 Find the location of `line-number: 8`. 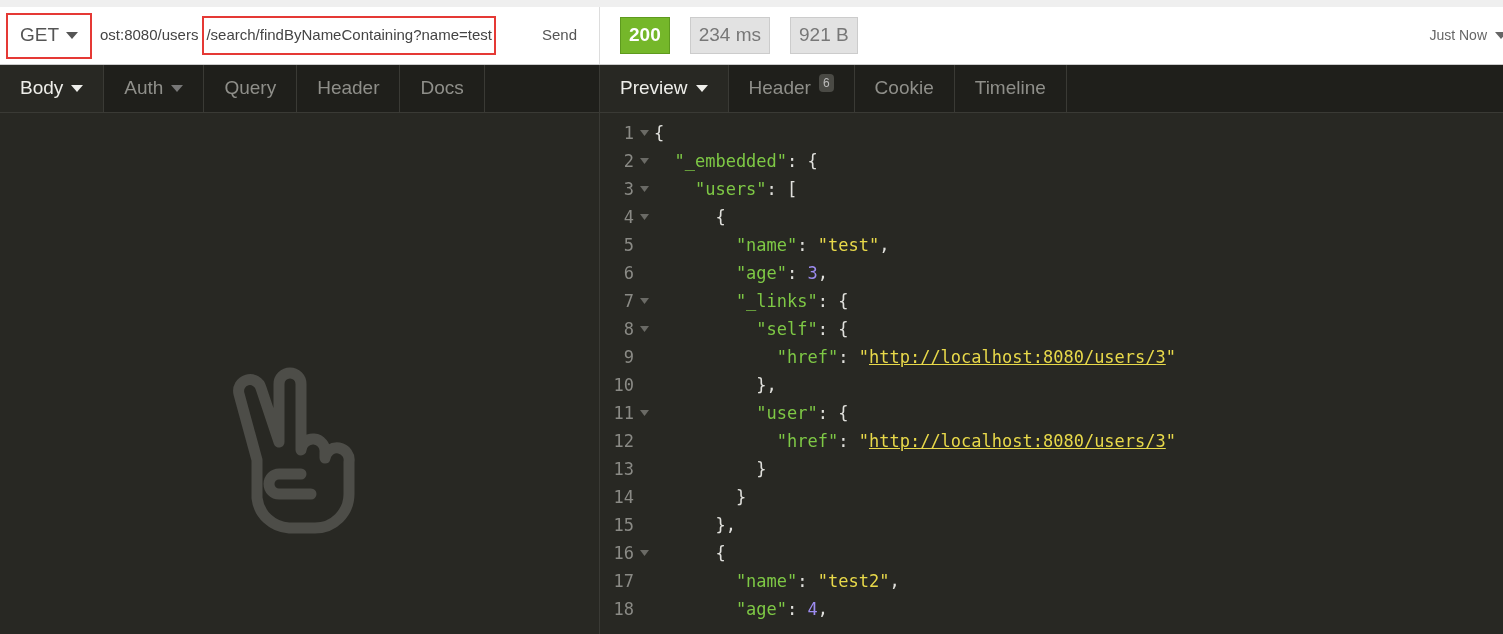

line-number: 8 is located at coordinates (628, 329).